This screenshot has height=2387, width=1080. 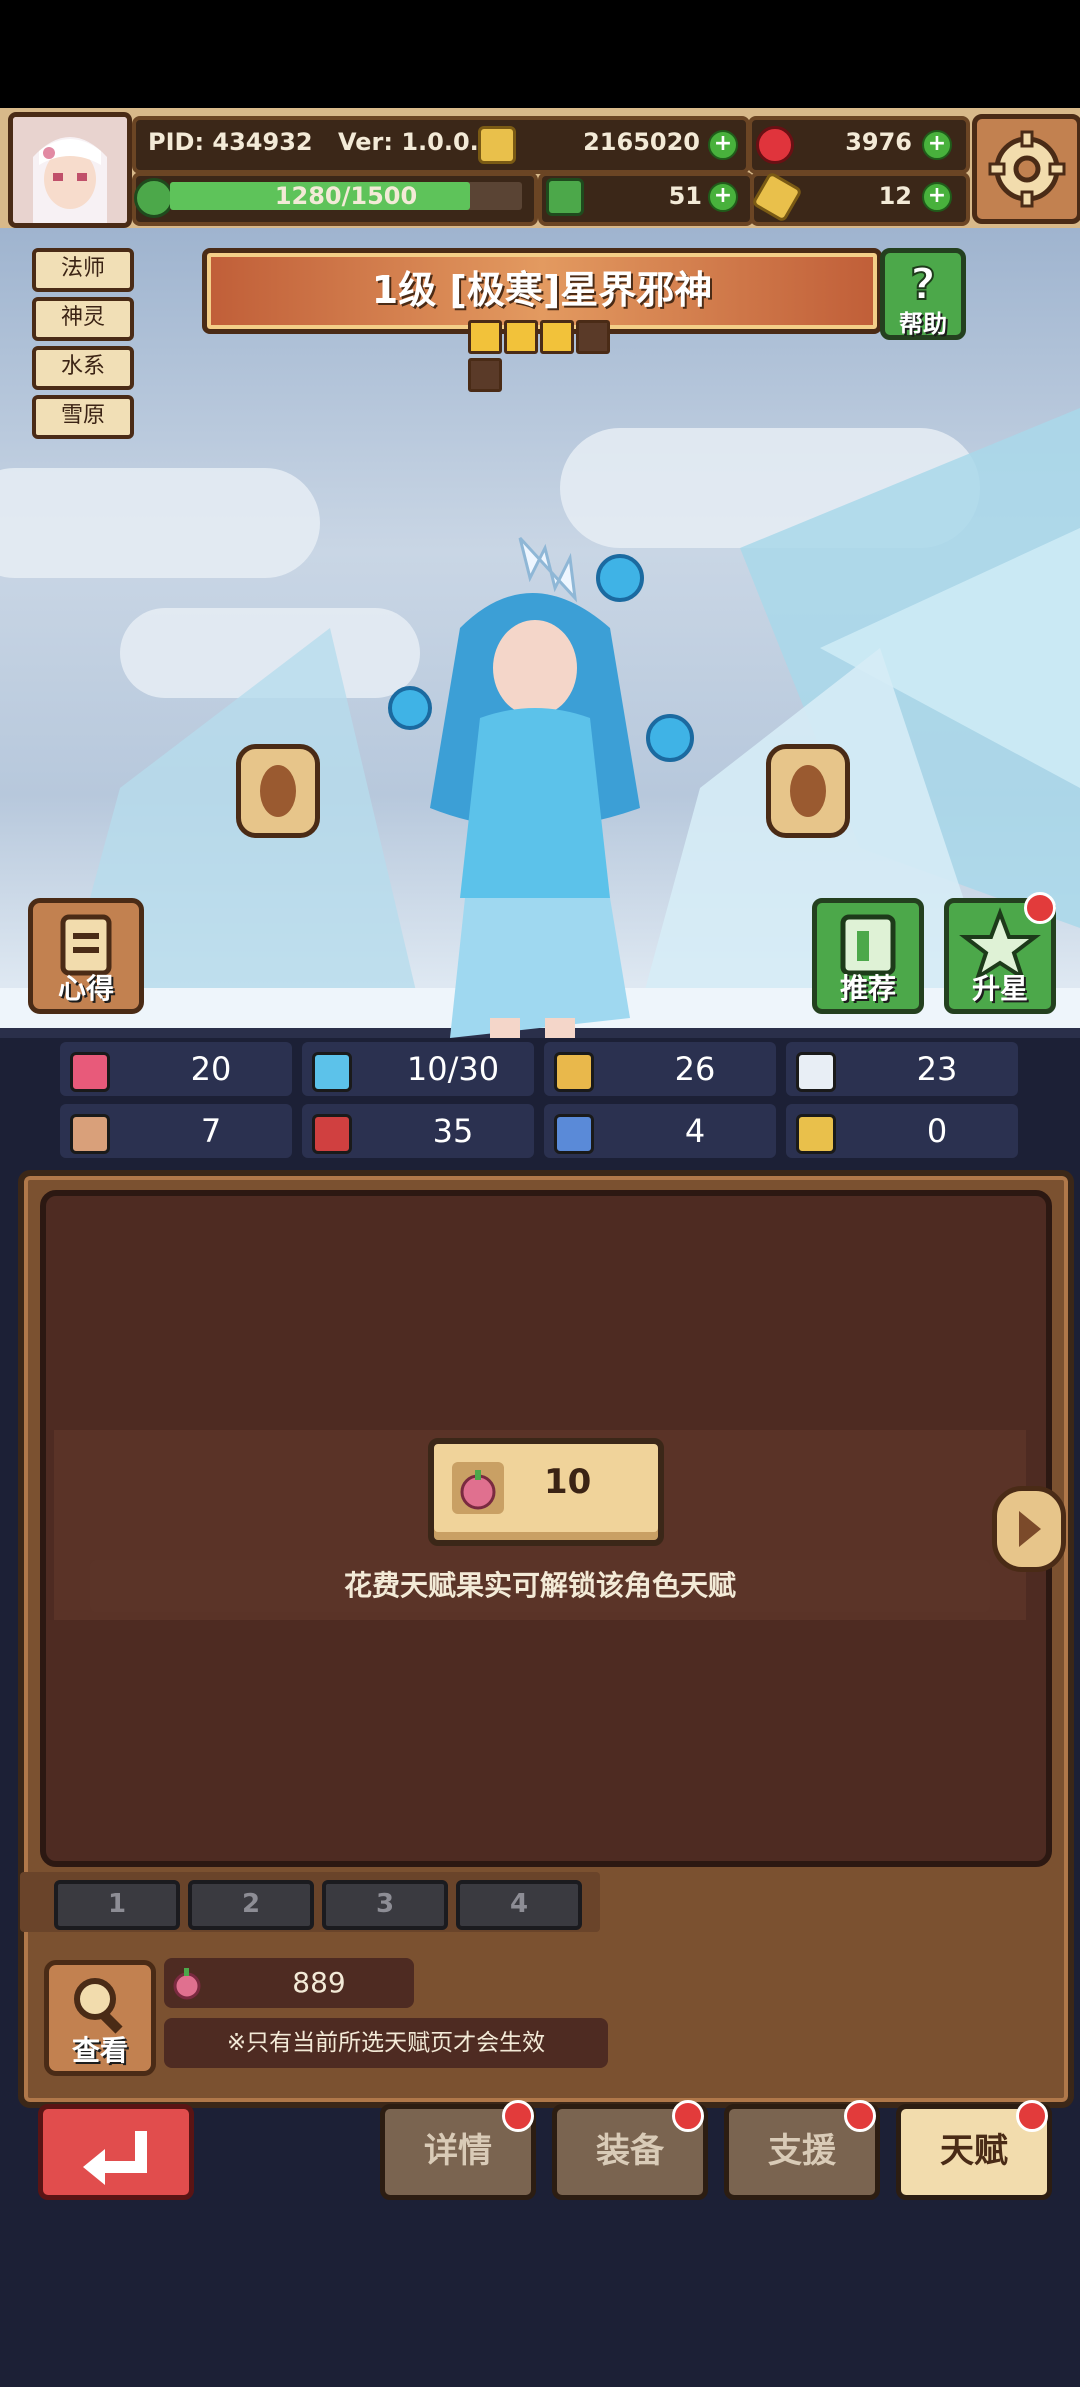 I want to click on avatar-portrait-icon, so click(x=70, y=170).